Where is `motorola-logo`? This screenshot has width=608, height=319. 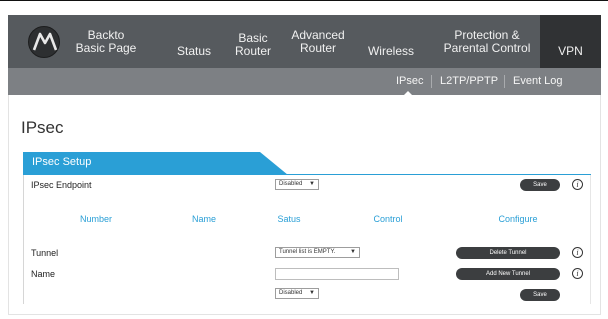 motorola-logo is located at coordinates (44, 42).